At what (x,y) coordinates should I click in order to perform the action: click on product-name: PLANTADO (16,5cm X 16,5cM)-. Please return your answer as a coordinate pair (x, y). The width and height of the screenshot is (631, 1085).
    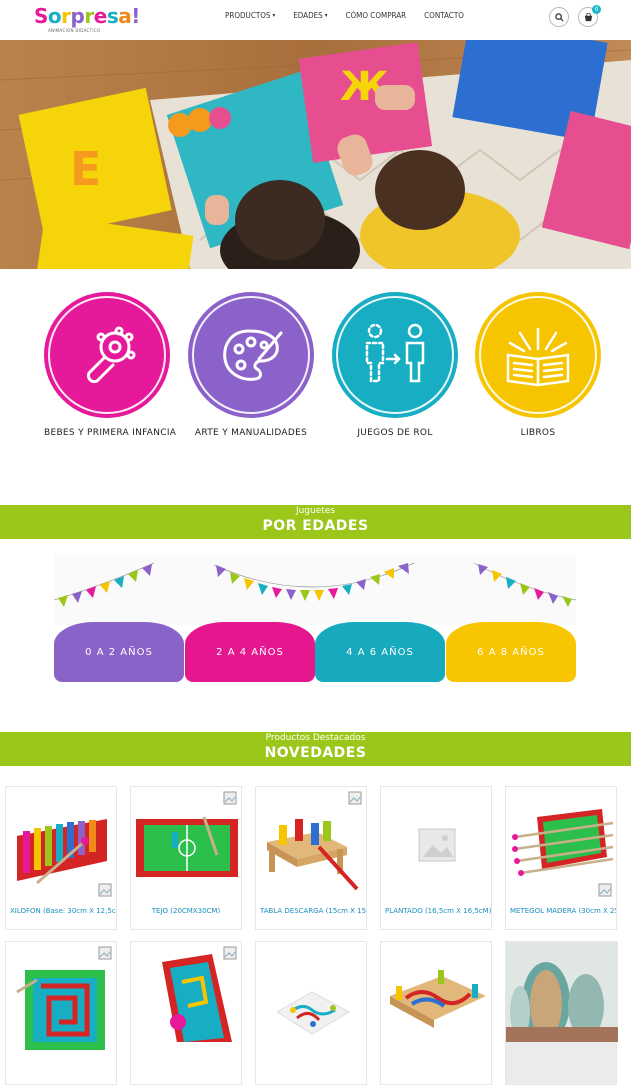
    Looking at the image, I should click on (436, 911).